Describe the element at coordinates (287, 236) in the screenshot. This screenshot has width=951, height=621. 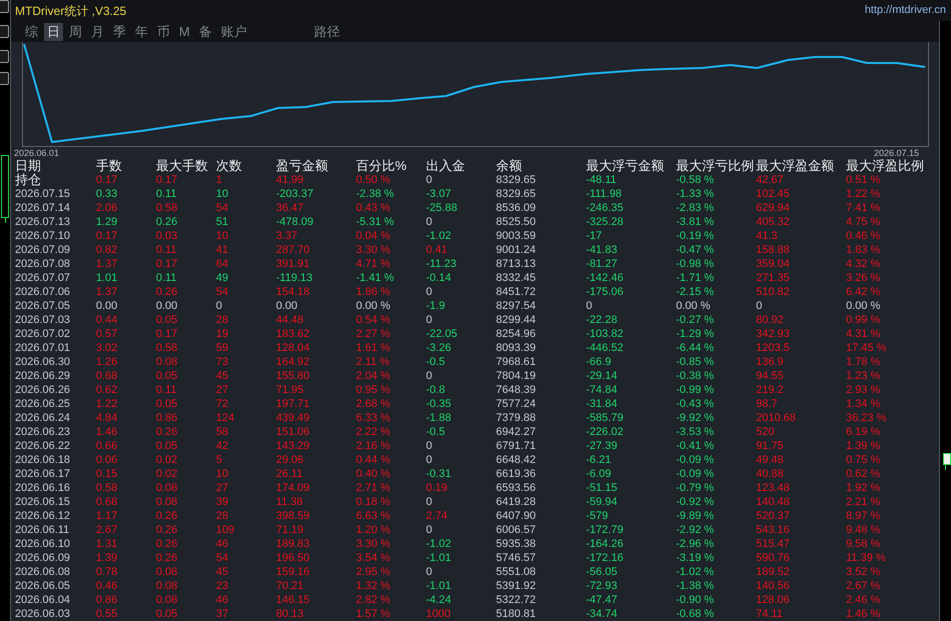
I see `table-cell-text: 3.37` at that location.